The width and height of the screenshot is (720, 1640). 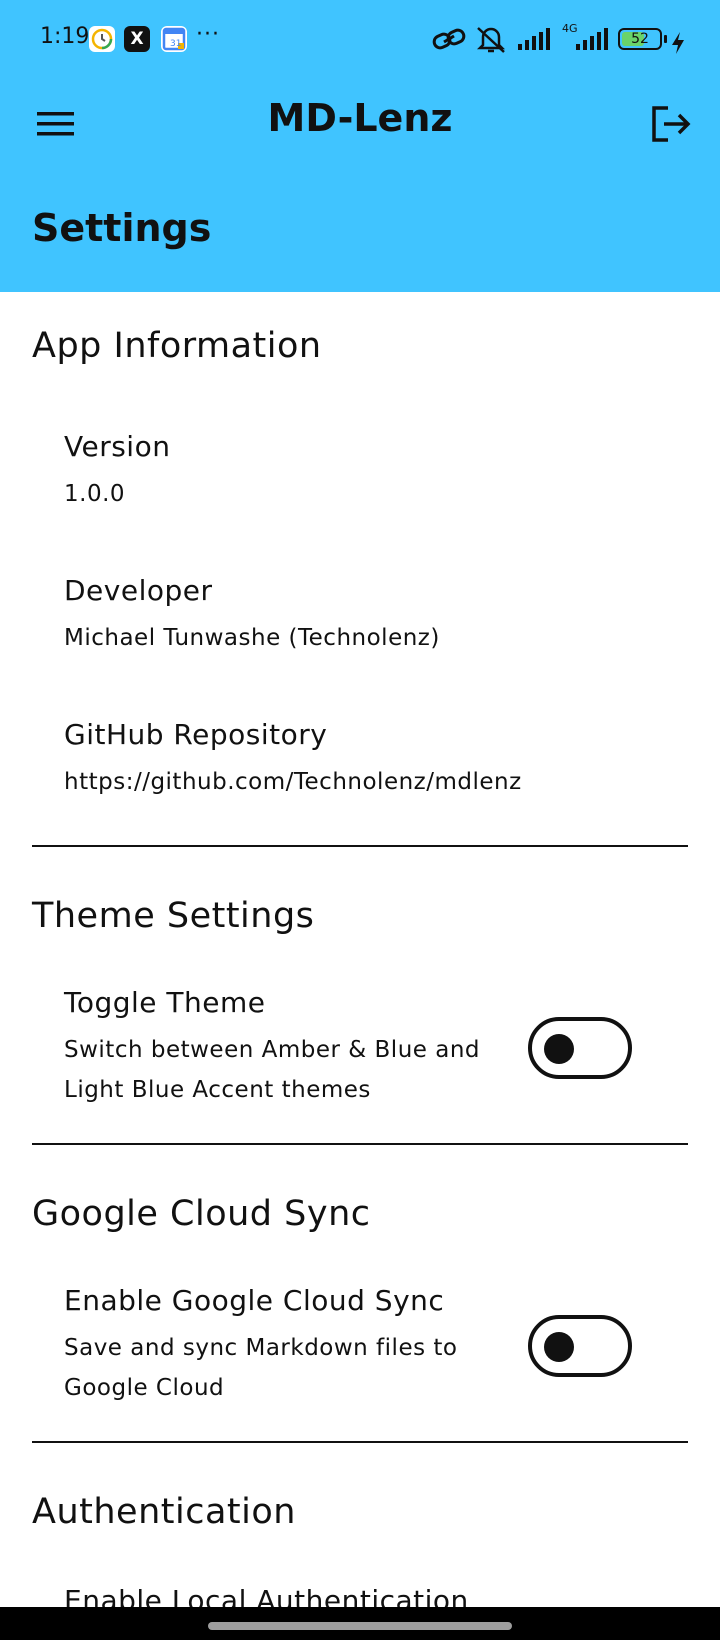 I want to click on logout-icon, so click(x=670, y=124).